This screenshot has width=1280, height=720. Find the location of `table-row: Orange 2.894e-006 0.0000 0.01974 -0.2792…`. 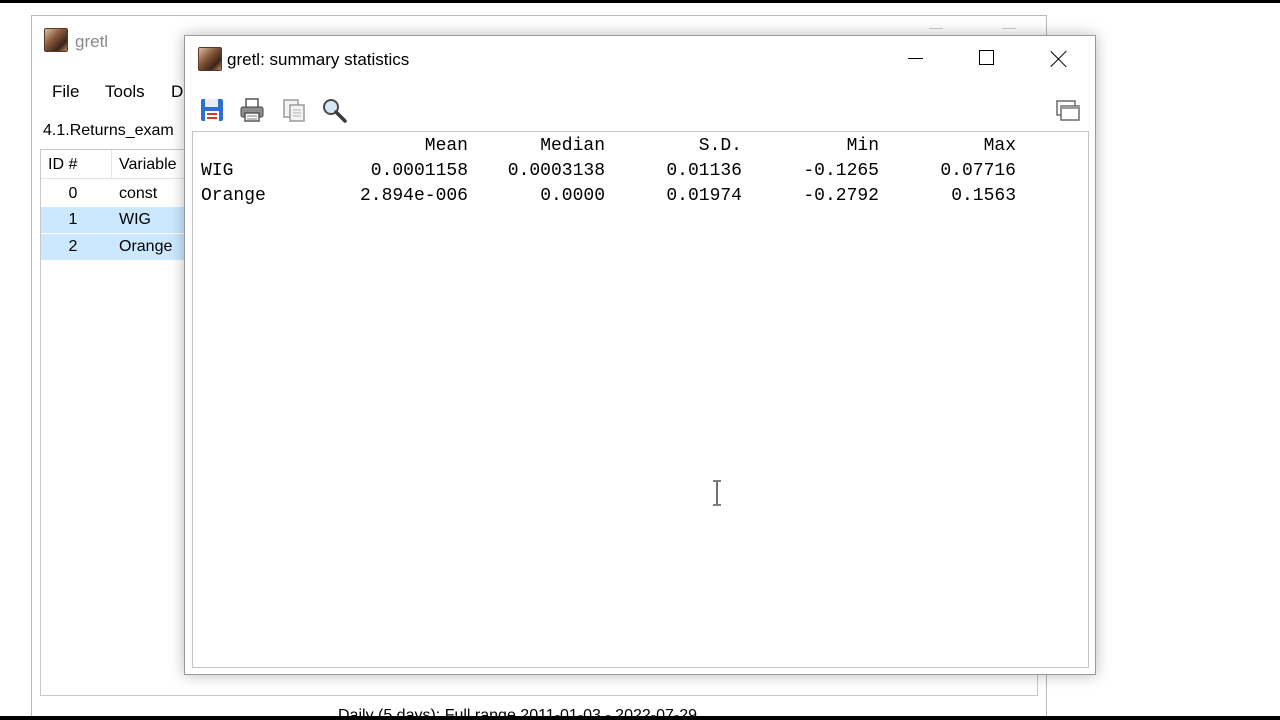

table-row: Orange 2.894e-006 0.0000 0.01974 -0.2792… is located at coordinates (608, 195).